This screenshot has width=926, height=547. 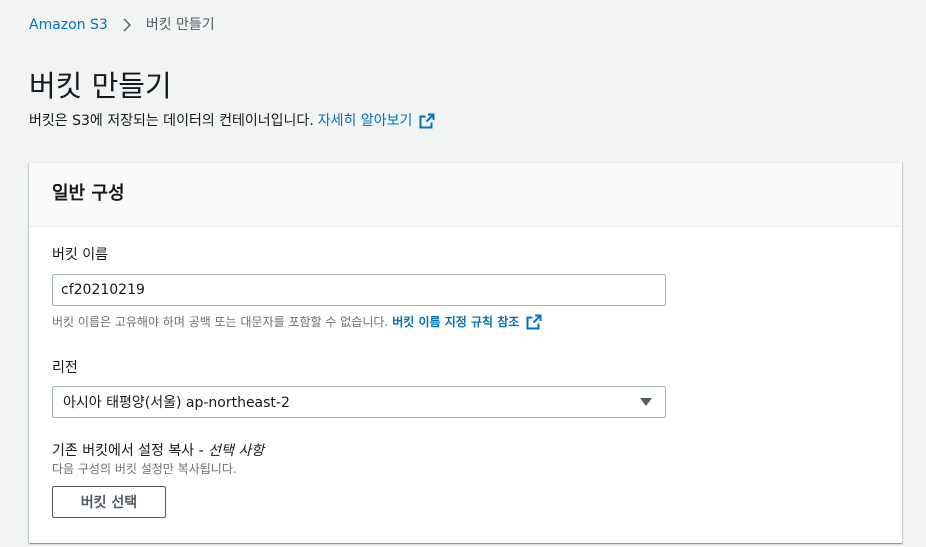 I want to click on copy-settings-hint: 다음 구성의 버킷 설정만 복사됩니다., so click(x=144, y=469).